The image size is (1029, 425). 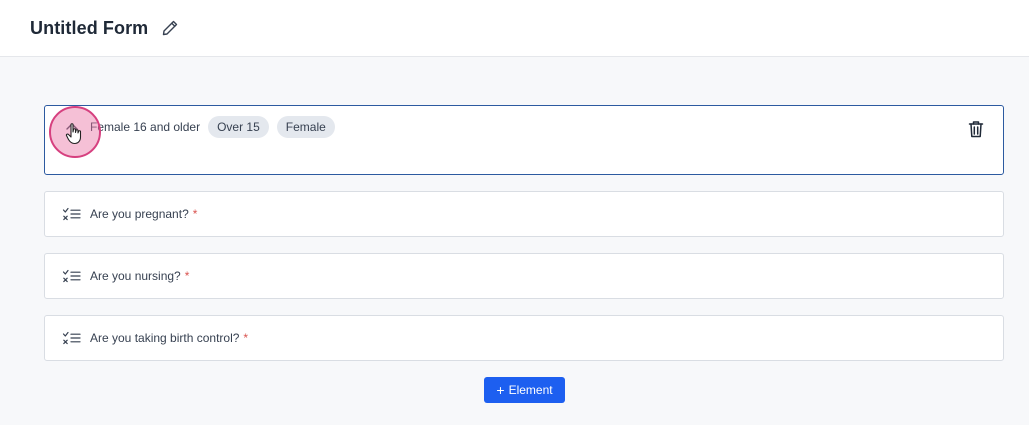 What do you see at coordinates (305, 127) in the screenshot?
I see `condition-tag-gender: Female` at bounding box center [305, 127].